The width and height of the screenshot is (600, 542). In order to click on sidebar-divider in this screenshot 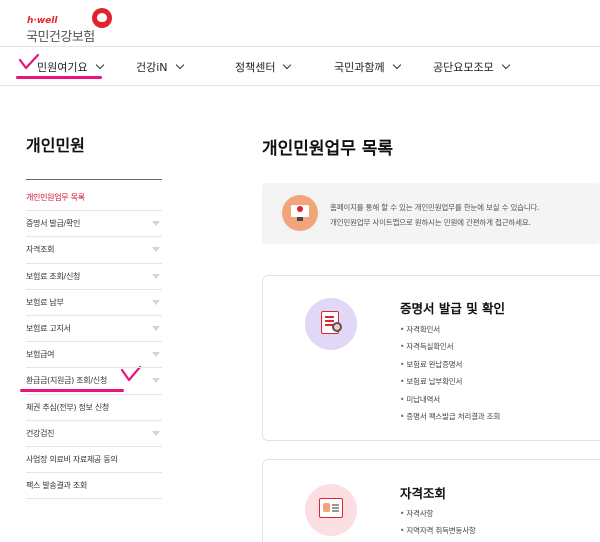, I will do `click(94, 179)`.